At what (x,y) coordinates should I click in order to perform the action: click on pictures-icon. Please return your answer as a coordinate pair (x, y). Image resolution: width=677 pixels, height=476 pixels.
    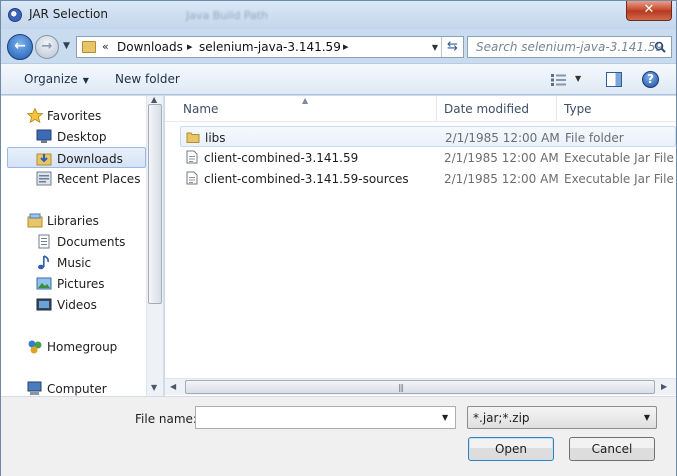
    Looking at the image, I should click on (44, 283).